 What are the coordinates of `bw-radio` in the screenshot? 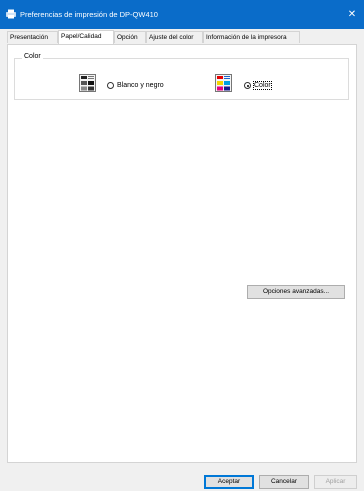 It's located at (110, 85).